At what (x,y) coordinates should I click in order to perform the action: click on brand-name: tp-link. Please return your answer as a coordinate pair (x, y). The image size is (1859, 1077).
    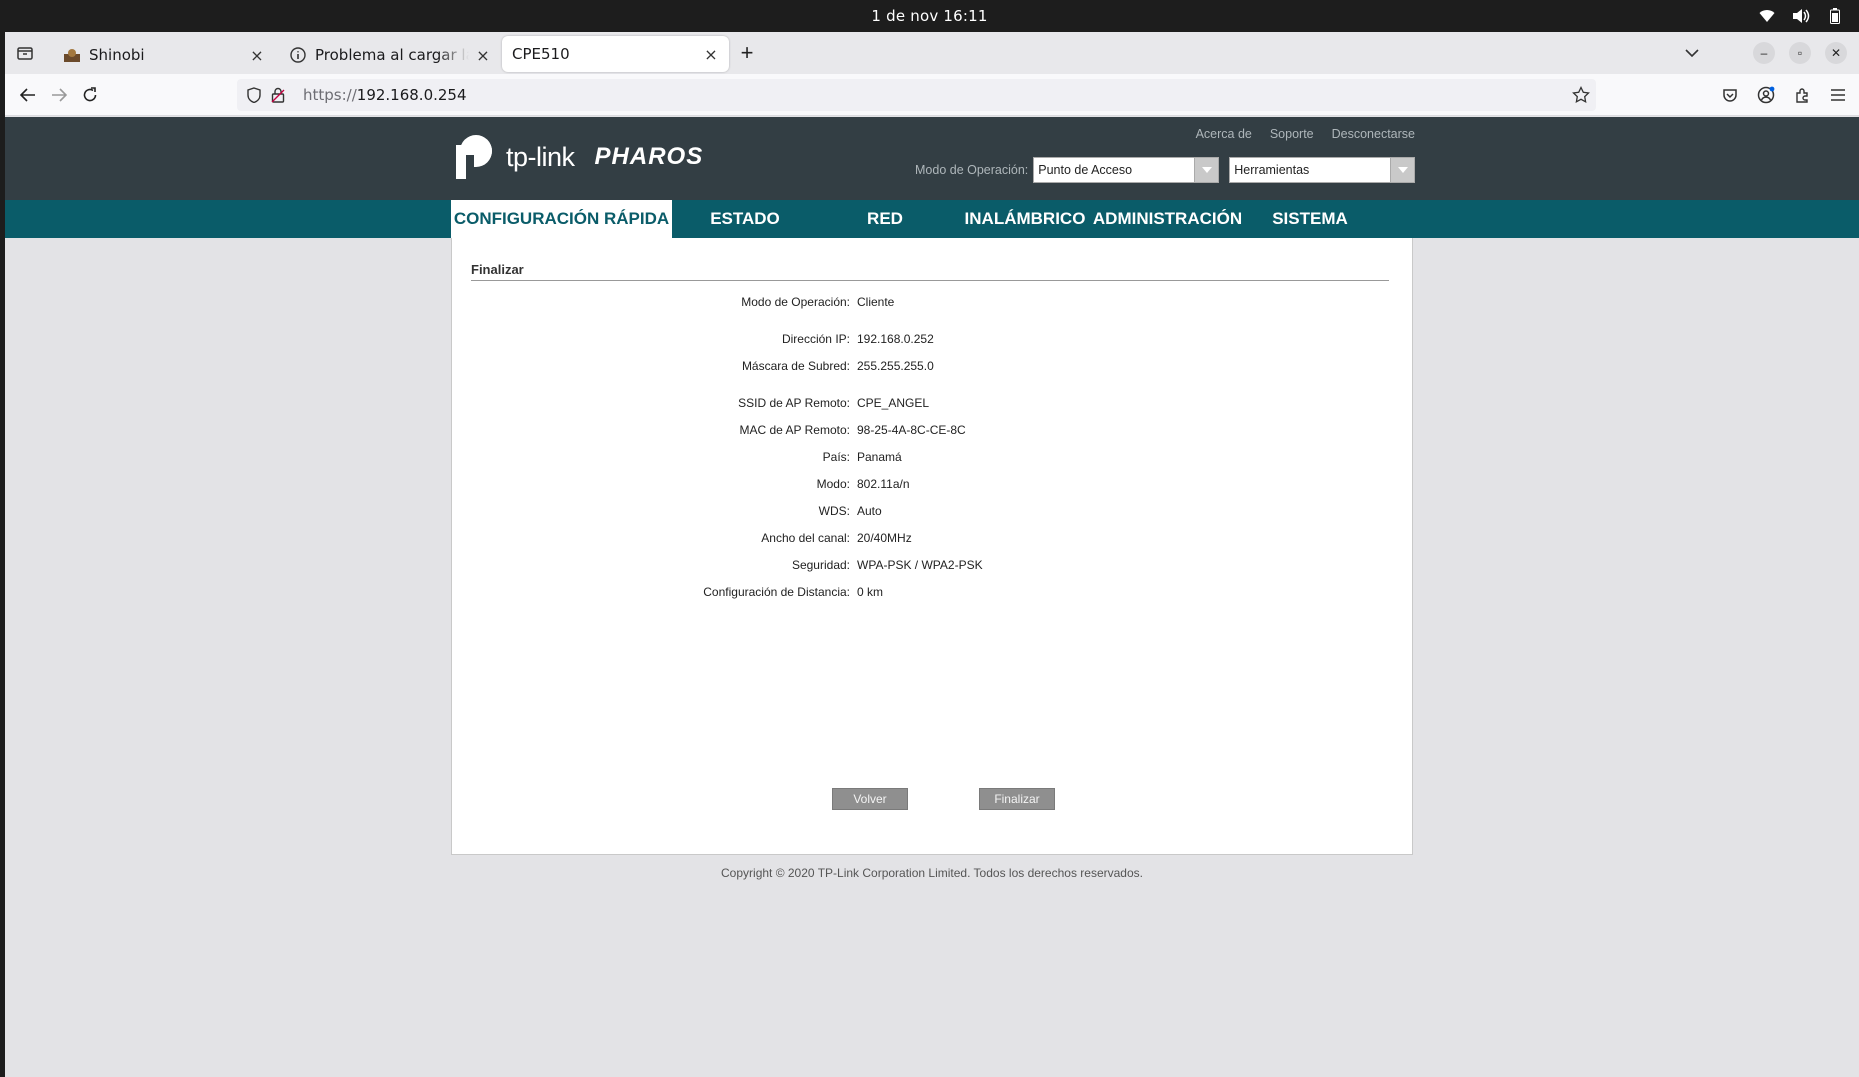
    Looking at the image, I should click on (540, 156).